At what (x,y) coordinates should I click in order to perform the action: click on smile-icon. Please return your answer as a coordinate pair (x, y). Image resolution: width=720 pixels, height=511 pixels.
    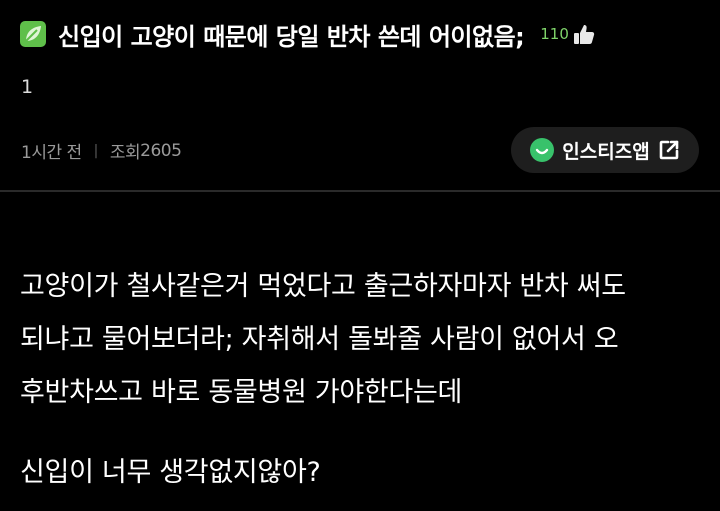
    Looking at the image, I should click on (542, 150).